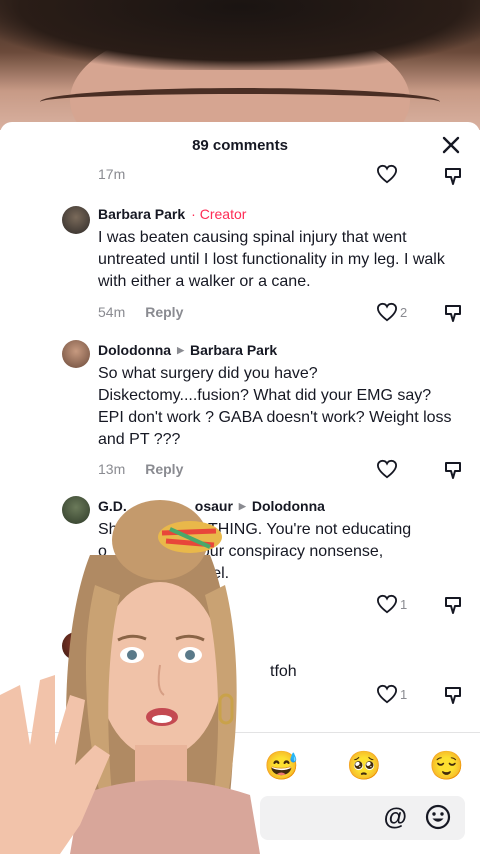  Describe the element at coordinates (140, 469) in the screenshot. I see `comment-meta: 13m Reply` at that location.